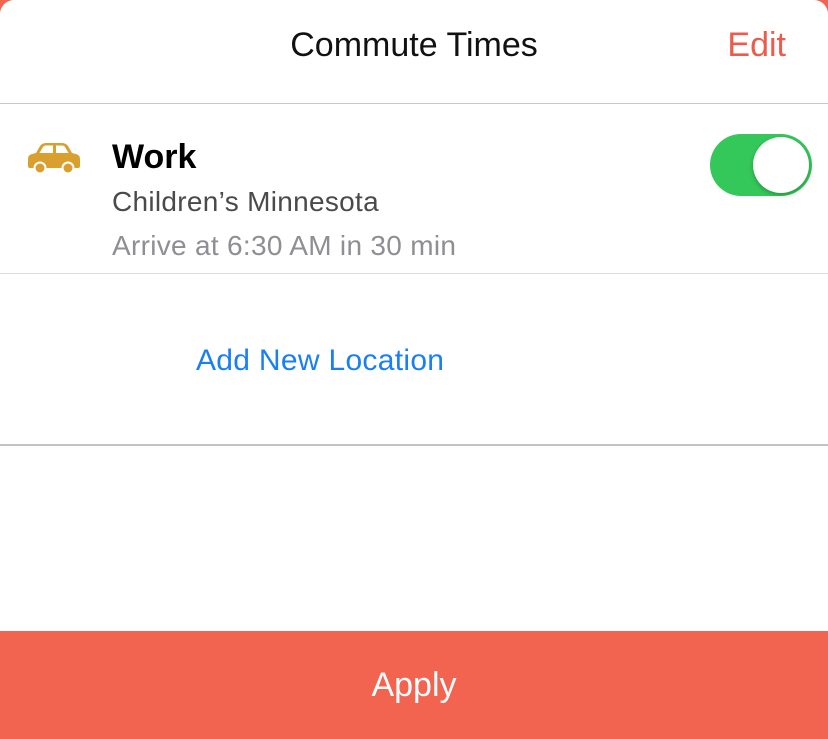 The width and height of the screenshot is (828, 739). Describe the element at coordinates (320, 361) in the screenshot. I see `add-new-location-button: Add New Location` at that location.